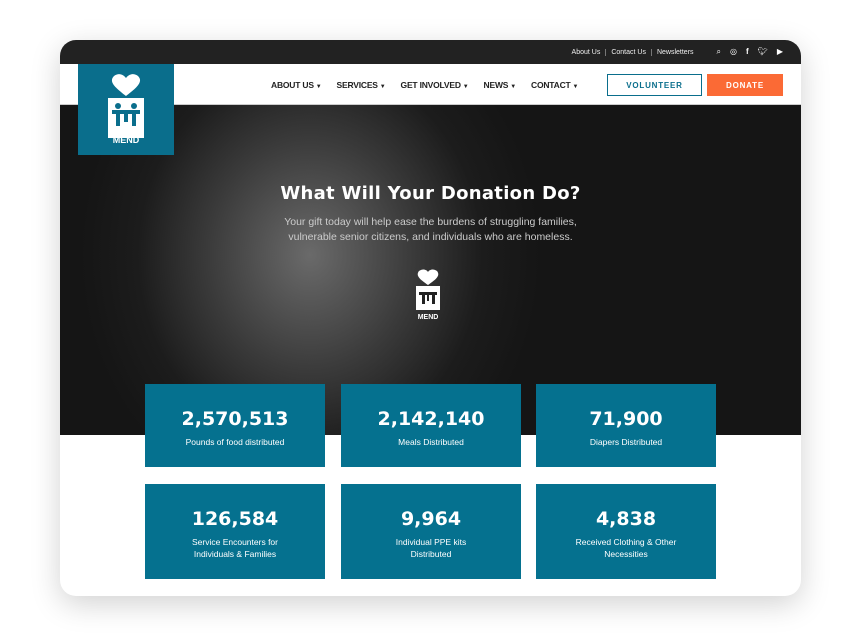  I want to click on stat-label: Received Clothing & Other Necessities, so click(626, 548).